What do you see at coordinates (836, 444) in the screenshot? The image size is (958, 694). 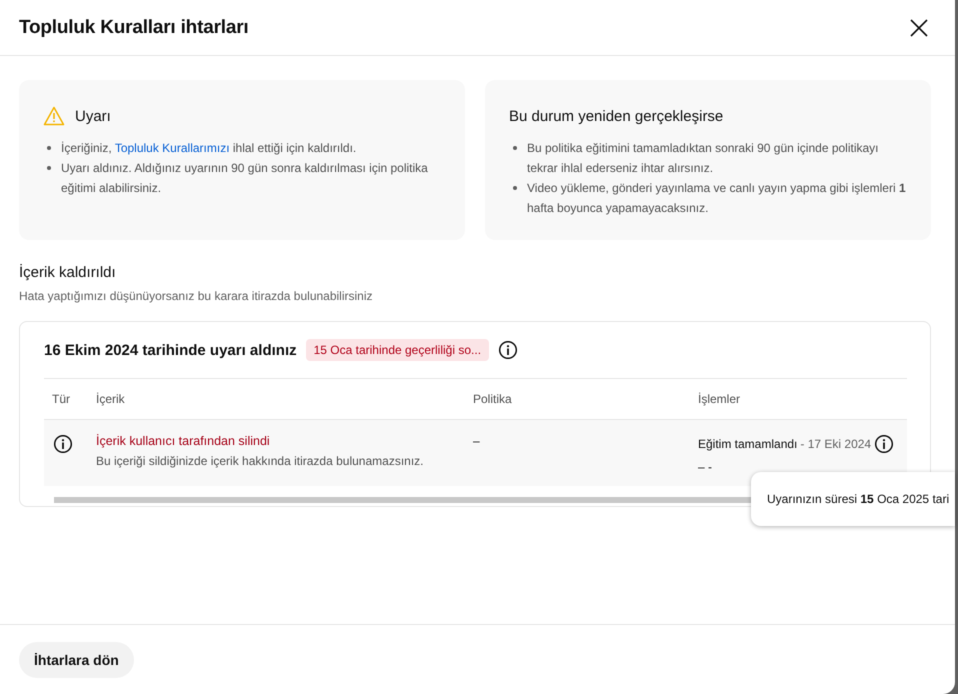 I see `action-date: - 17 Eki 2024` at bounding box center [836, 444].